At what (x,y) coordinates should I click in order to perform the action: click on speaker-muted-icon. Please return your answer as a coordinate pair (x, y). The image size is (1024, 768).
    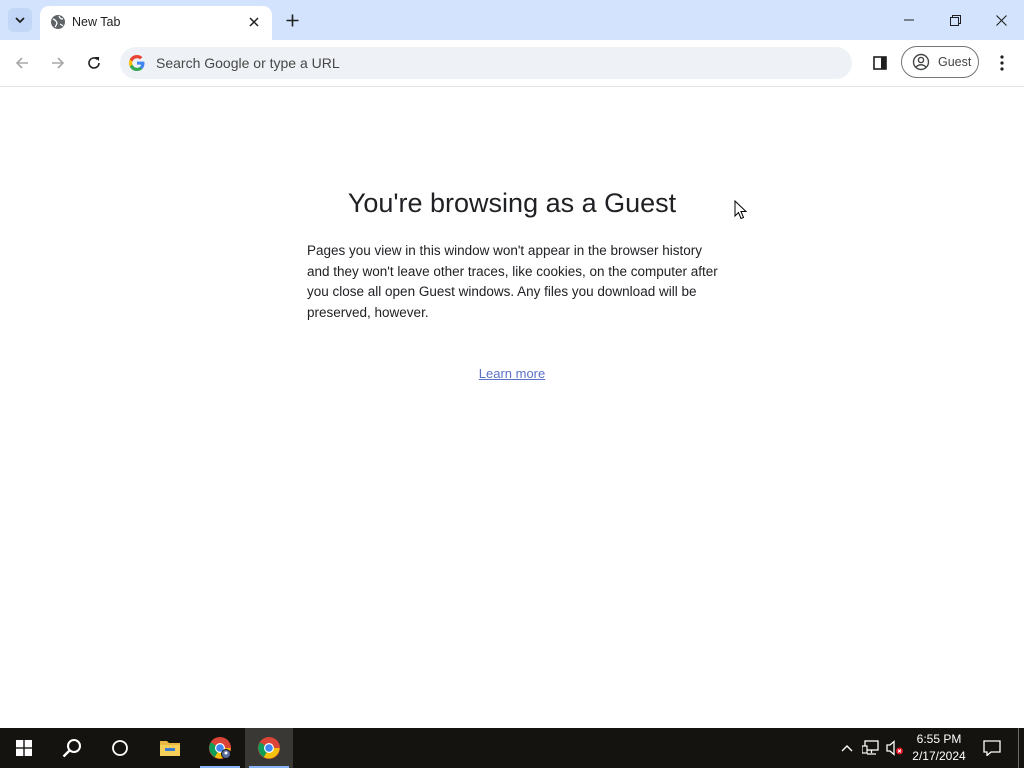
    Looking at the image, I should click on (894, 748).